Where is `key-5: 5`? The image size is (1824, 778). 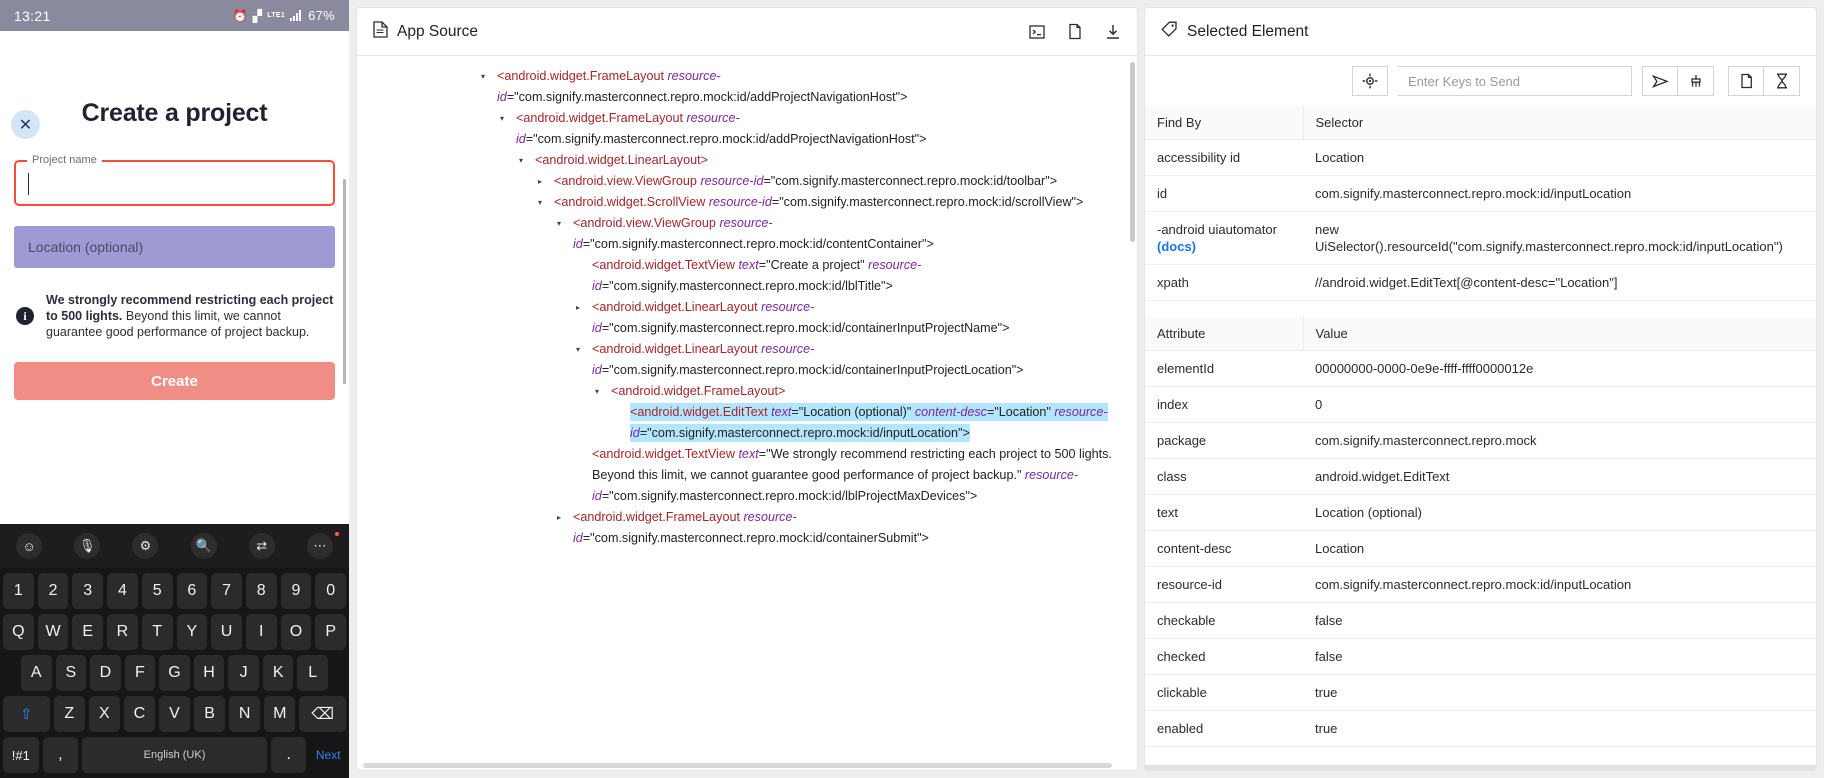 key-5: 5 is located at coordinates (157, 591).